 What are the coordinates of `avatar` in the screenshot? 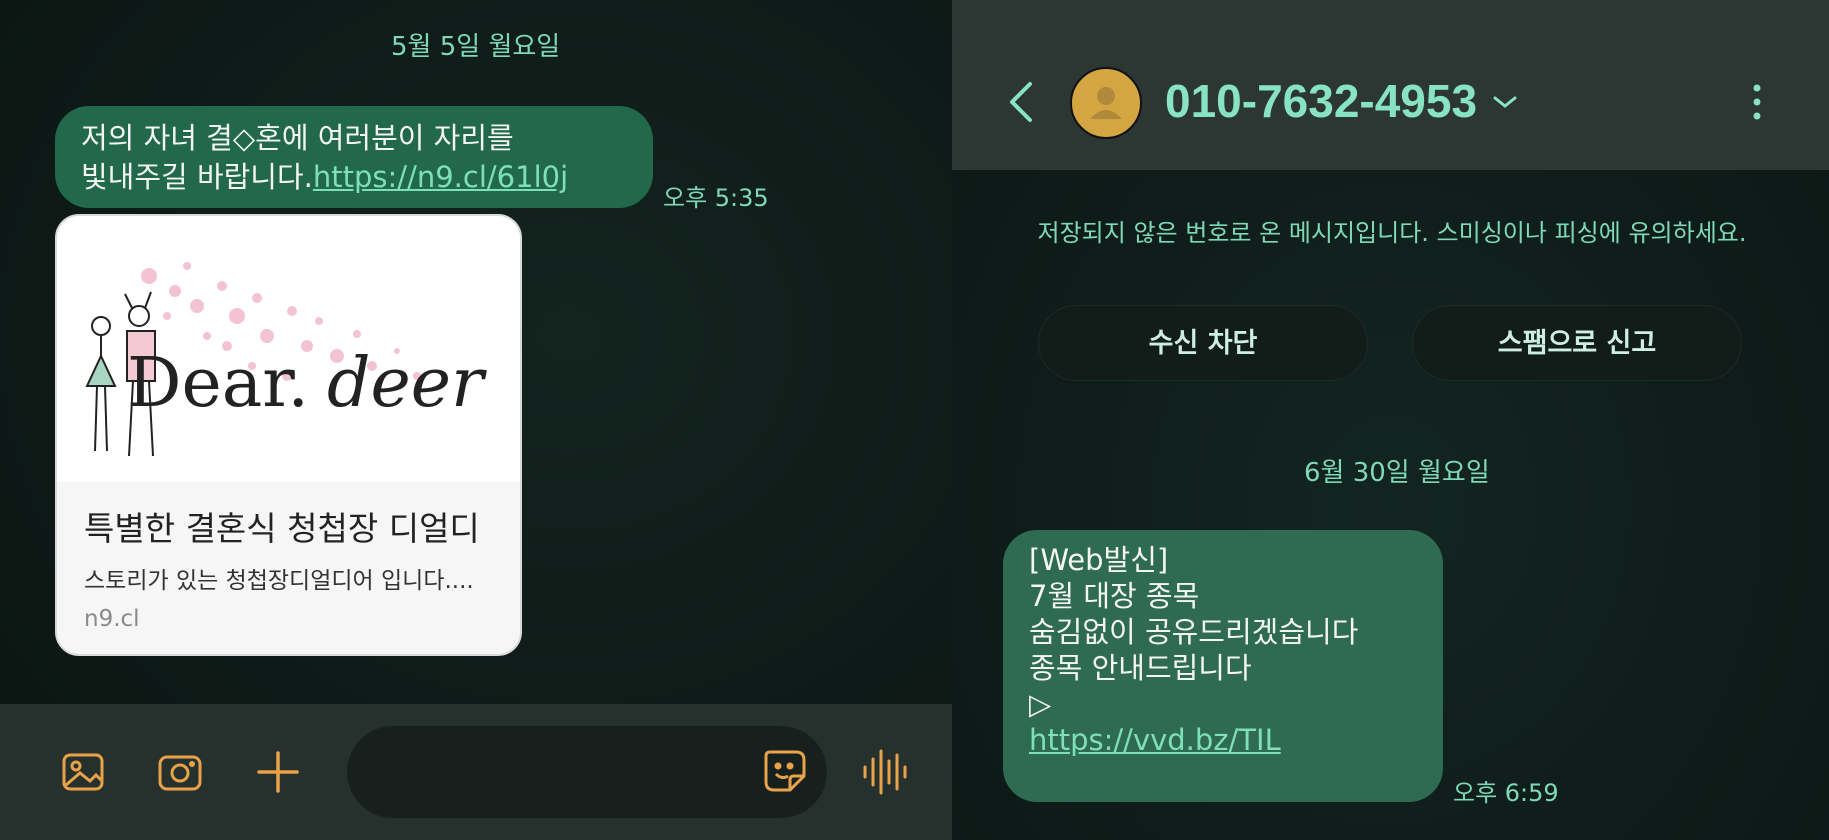 It's located at (1106, 103).